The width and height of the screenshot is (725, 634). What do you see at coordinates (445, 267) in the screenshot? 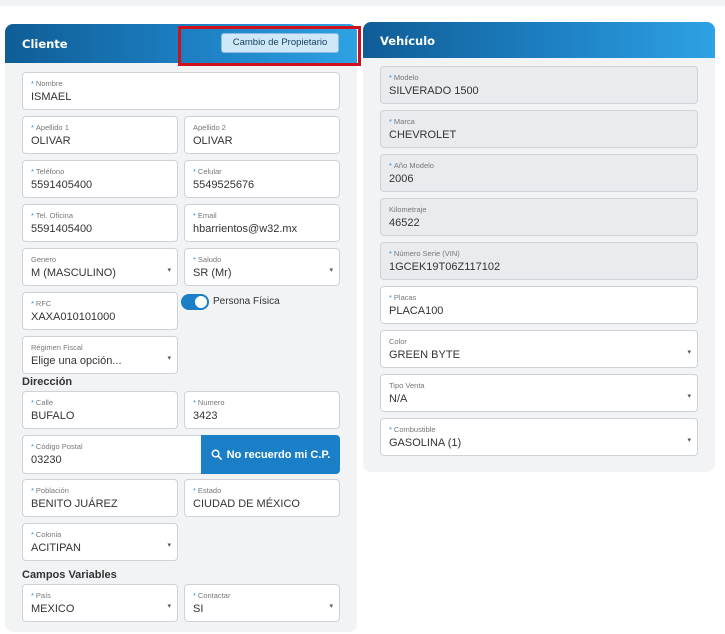
I see `vin-value: 1GCEK19T06Z117102` at bounding box center [445, 267].